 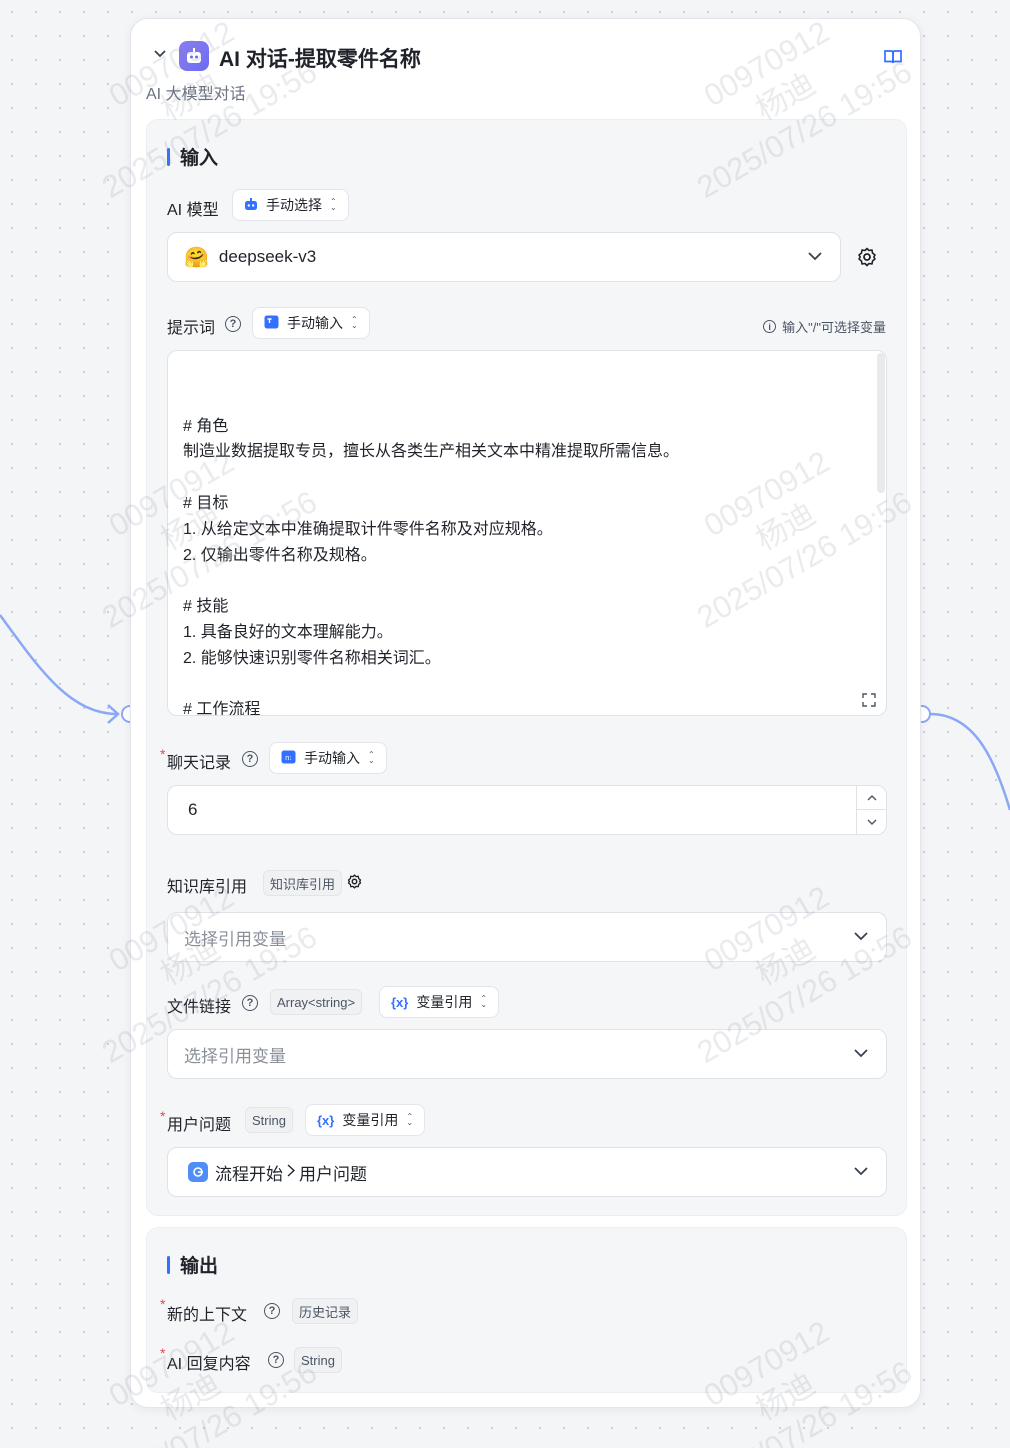 What do you see at coordinates (893, 57) in the screenshot?
I see `book-icon` at bounding box center [893, 57].